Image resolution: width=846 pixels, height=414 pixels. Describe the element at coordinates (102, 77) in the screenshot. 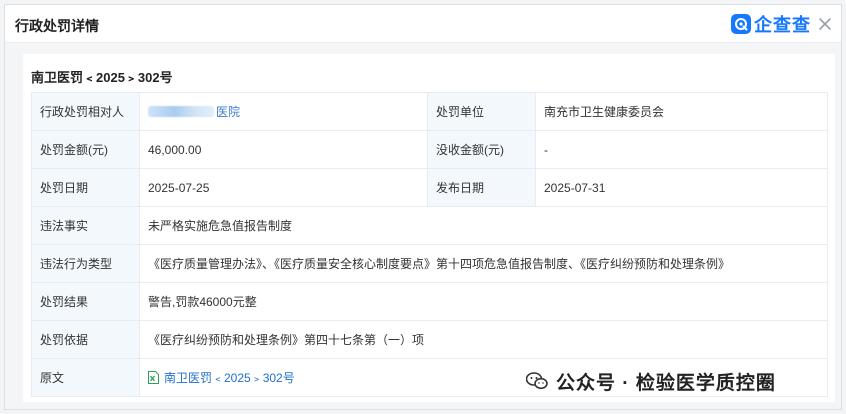

I see `document-number: 南卫医罚﹤2025﹥302号` at that location.